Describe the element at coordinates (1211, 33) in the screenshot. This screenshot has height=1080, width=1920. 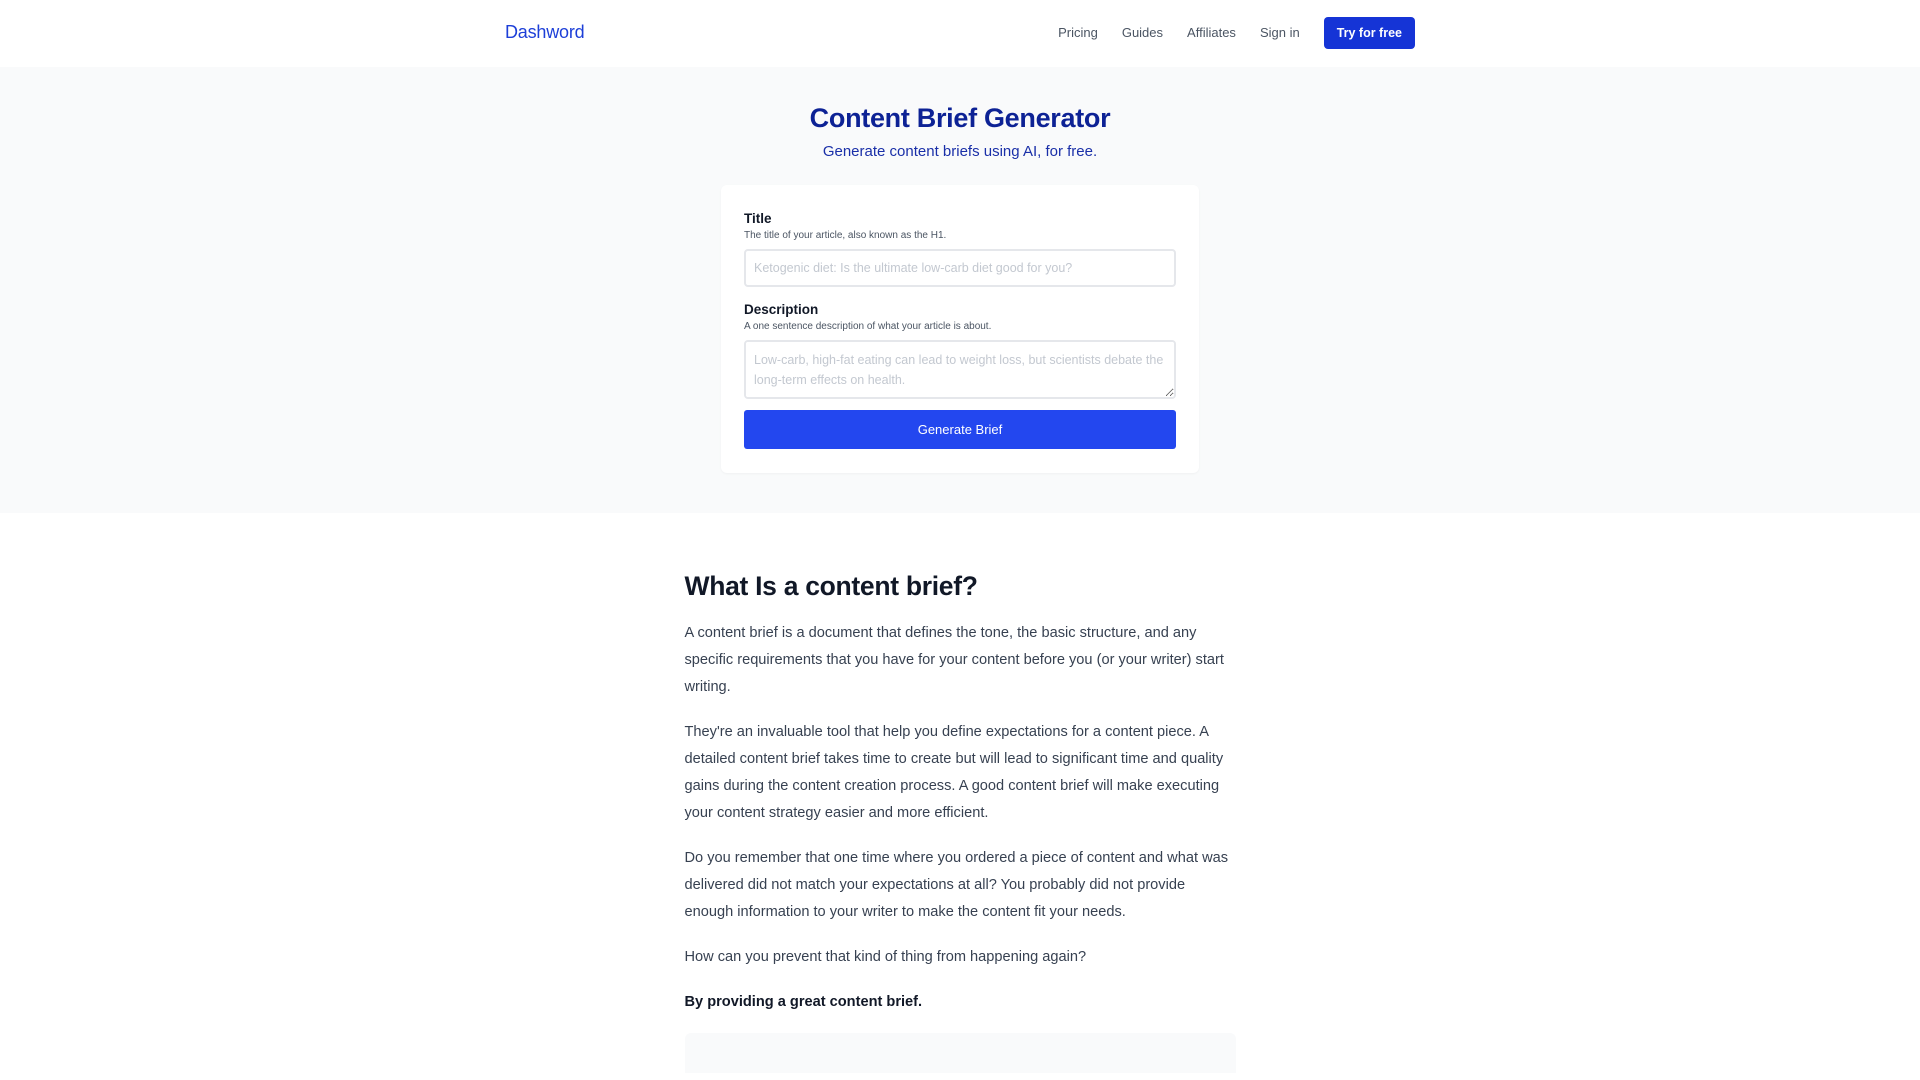
I see `nav-link-affiliates: Affiliates` at that location.